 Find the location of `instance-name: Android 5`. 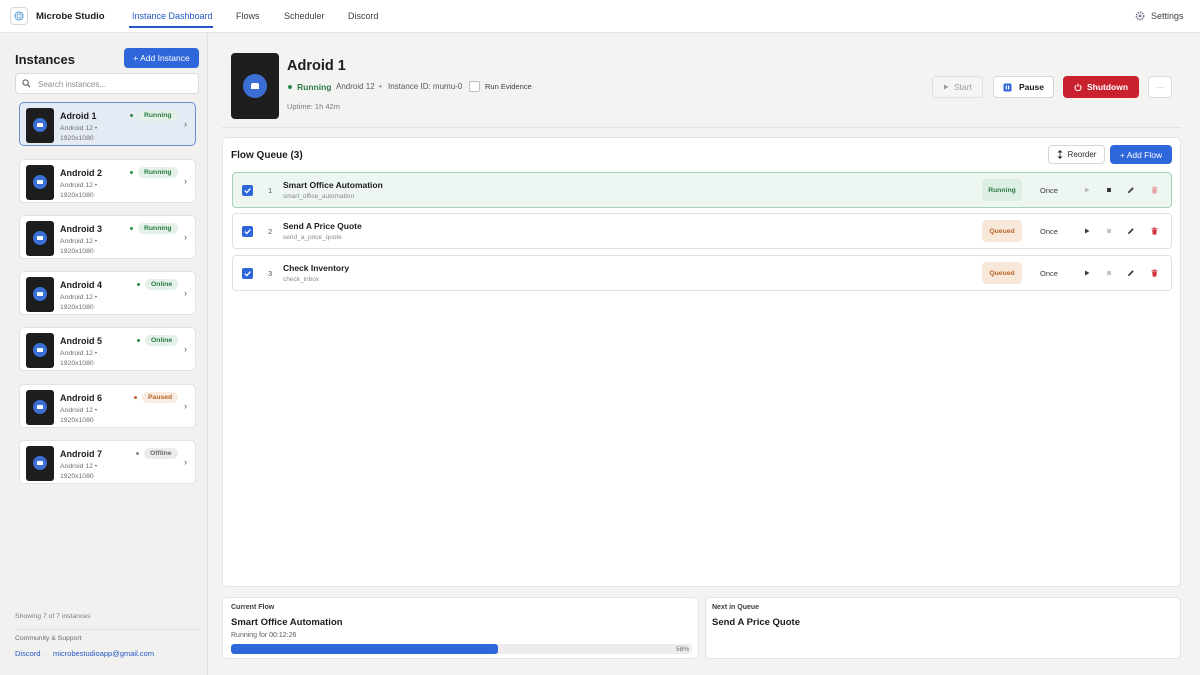

instance-name: Android 5 is located at coordinates (81, 341).